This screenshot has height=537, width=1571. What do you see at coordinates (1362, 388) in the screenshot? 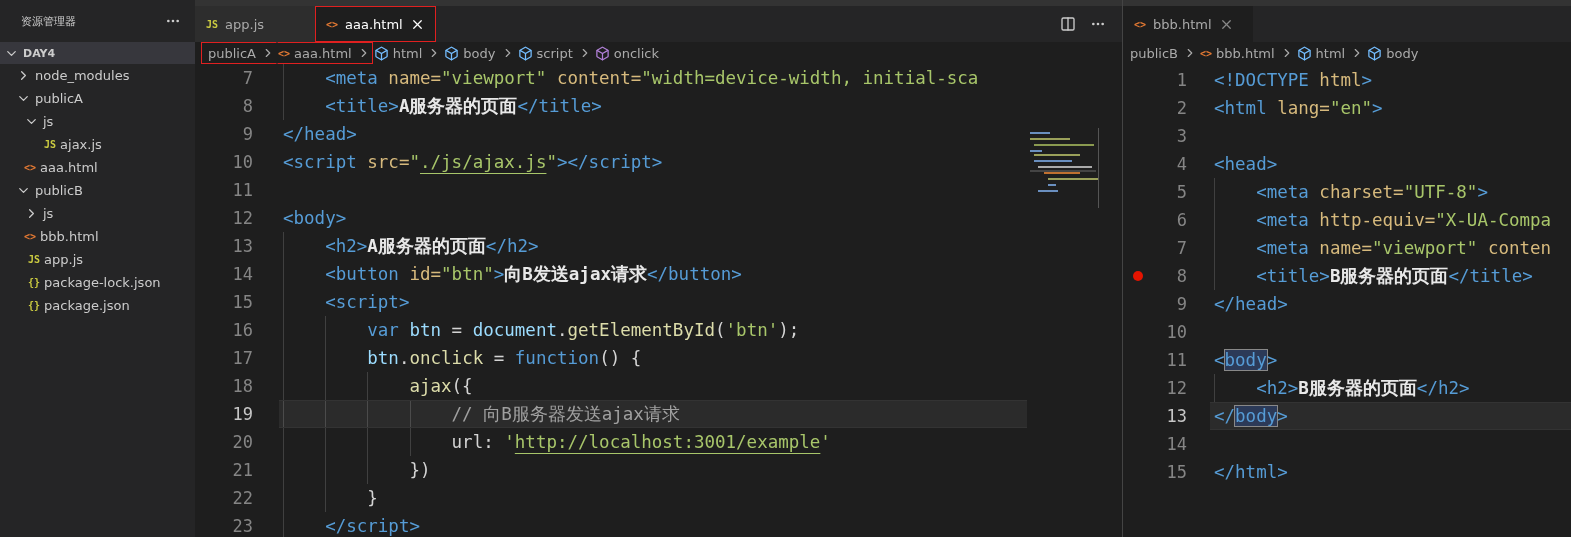
I see `code-line: <h2>B服务器的页面</h2>` at bounding box center [1362, 388].